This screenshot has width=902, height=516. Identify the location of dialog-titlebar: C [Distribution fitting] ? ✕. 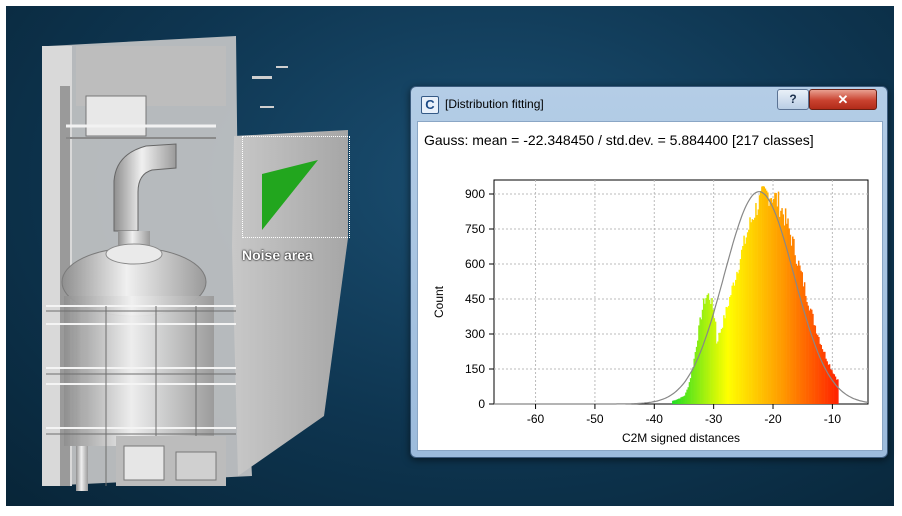
(649, 103).